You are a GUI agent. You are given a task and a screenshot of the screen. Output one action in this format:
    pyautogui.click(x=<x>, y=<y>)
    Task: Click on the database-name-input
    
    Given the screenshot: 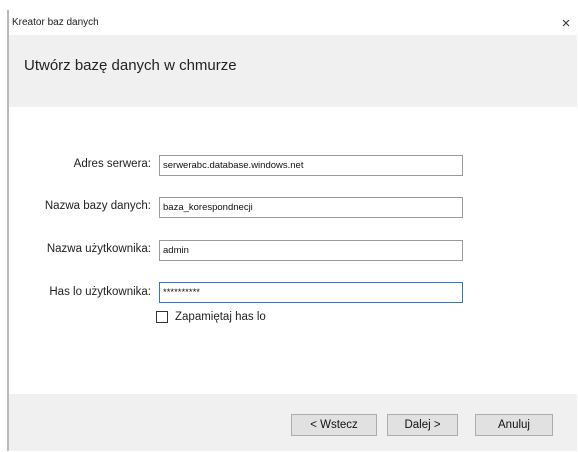 What is the action you would take?
    pyautogui.click(x=311, y=207)
    